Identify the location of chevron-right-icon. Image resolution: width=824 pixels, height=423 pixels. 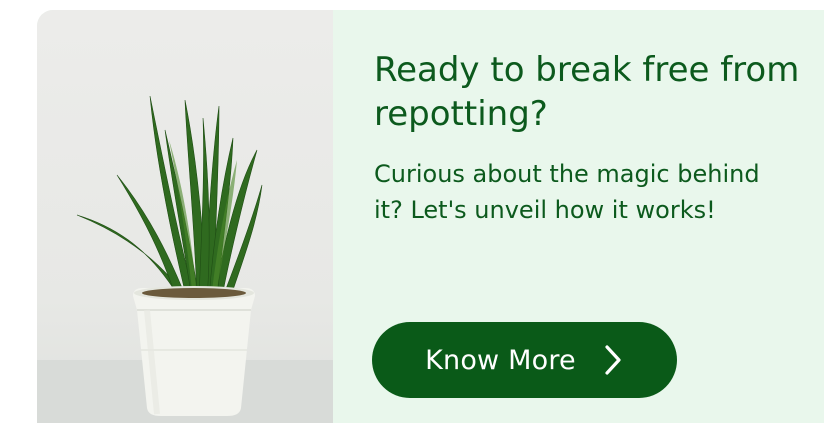
(613, 360).